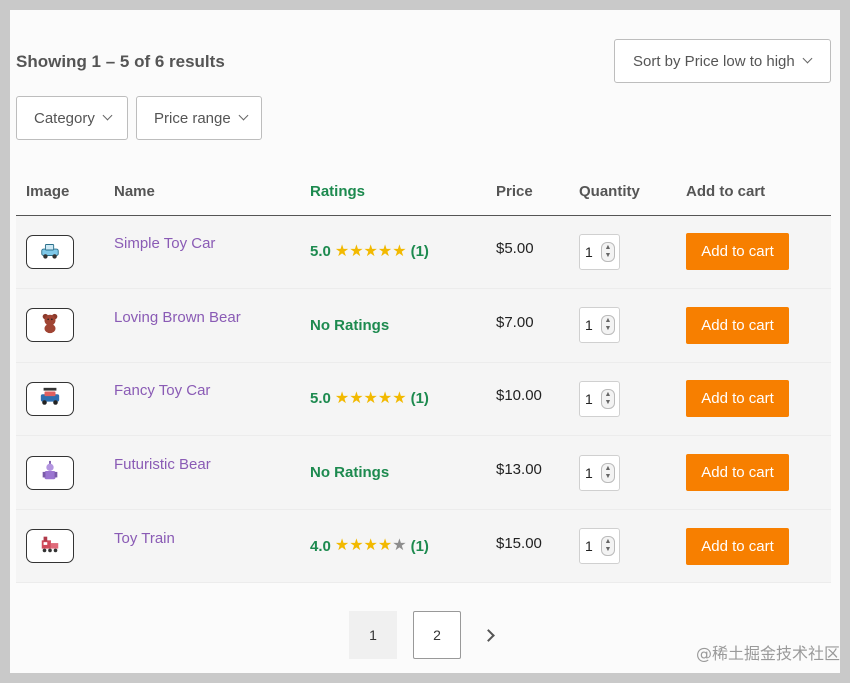 Image resolution: width=850 pixels, height=683 pixels. Describe the element at coordinates (60, 192) in the screenshot. I see `column-header-image: Image` at that location.